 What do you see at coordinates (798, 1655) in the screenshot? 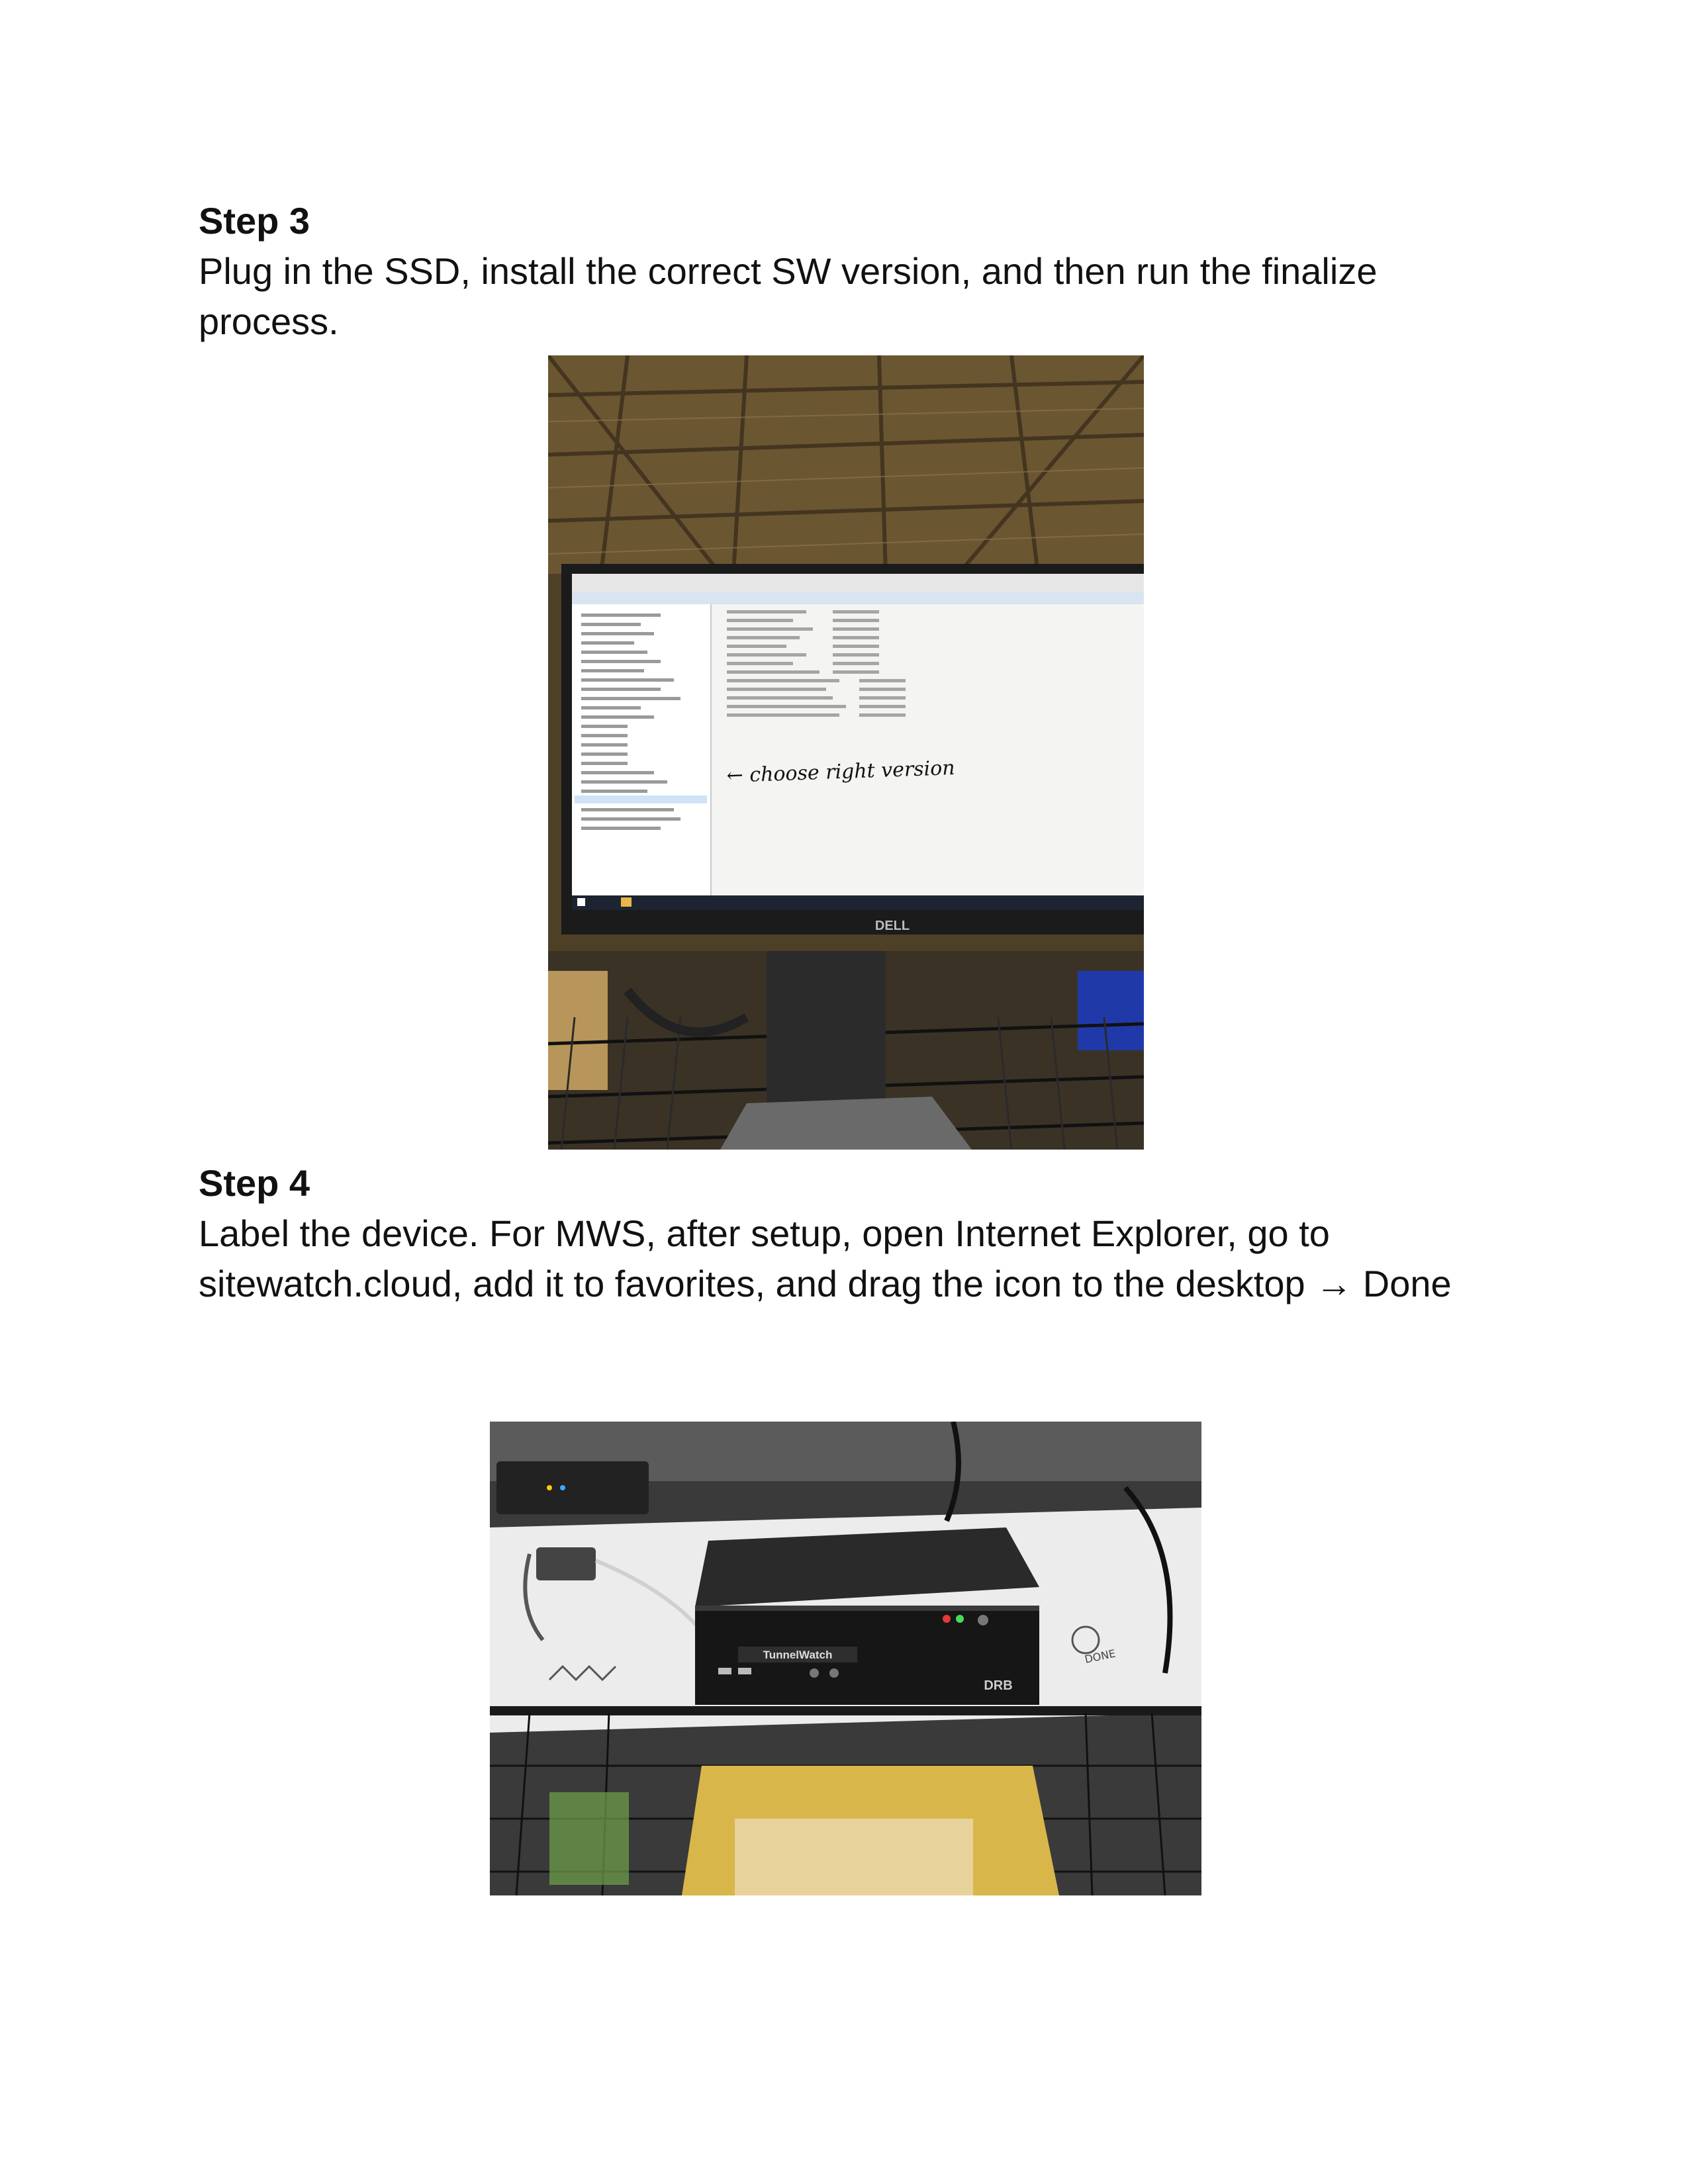
I see `device-product-label: TunnelWatch` at bounding box center [798, 1655].